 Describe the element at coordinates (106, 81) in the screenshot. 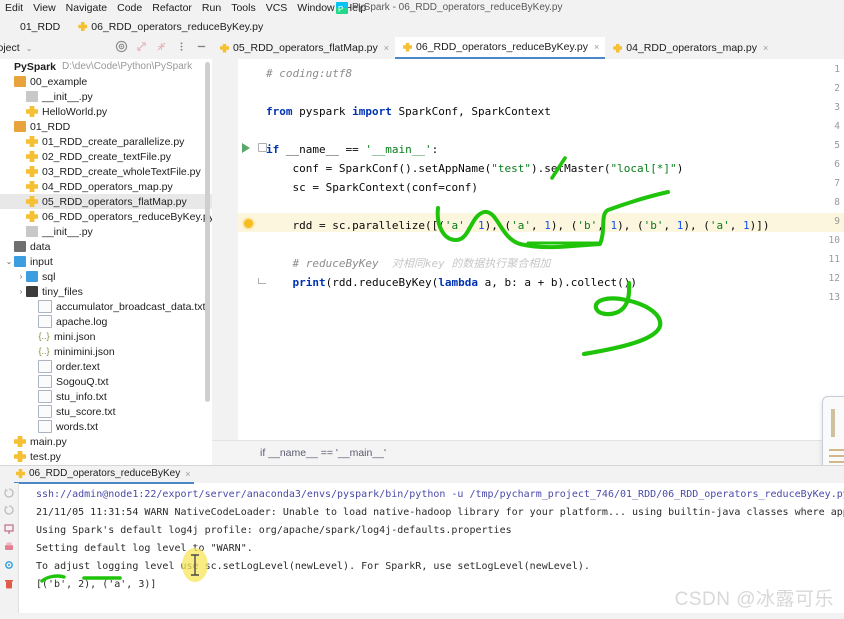

I see `tree-item: 00_example` at that location.